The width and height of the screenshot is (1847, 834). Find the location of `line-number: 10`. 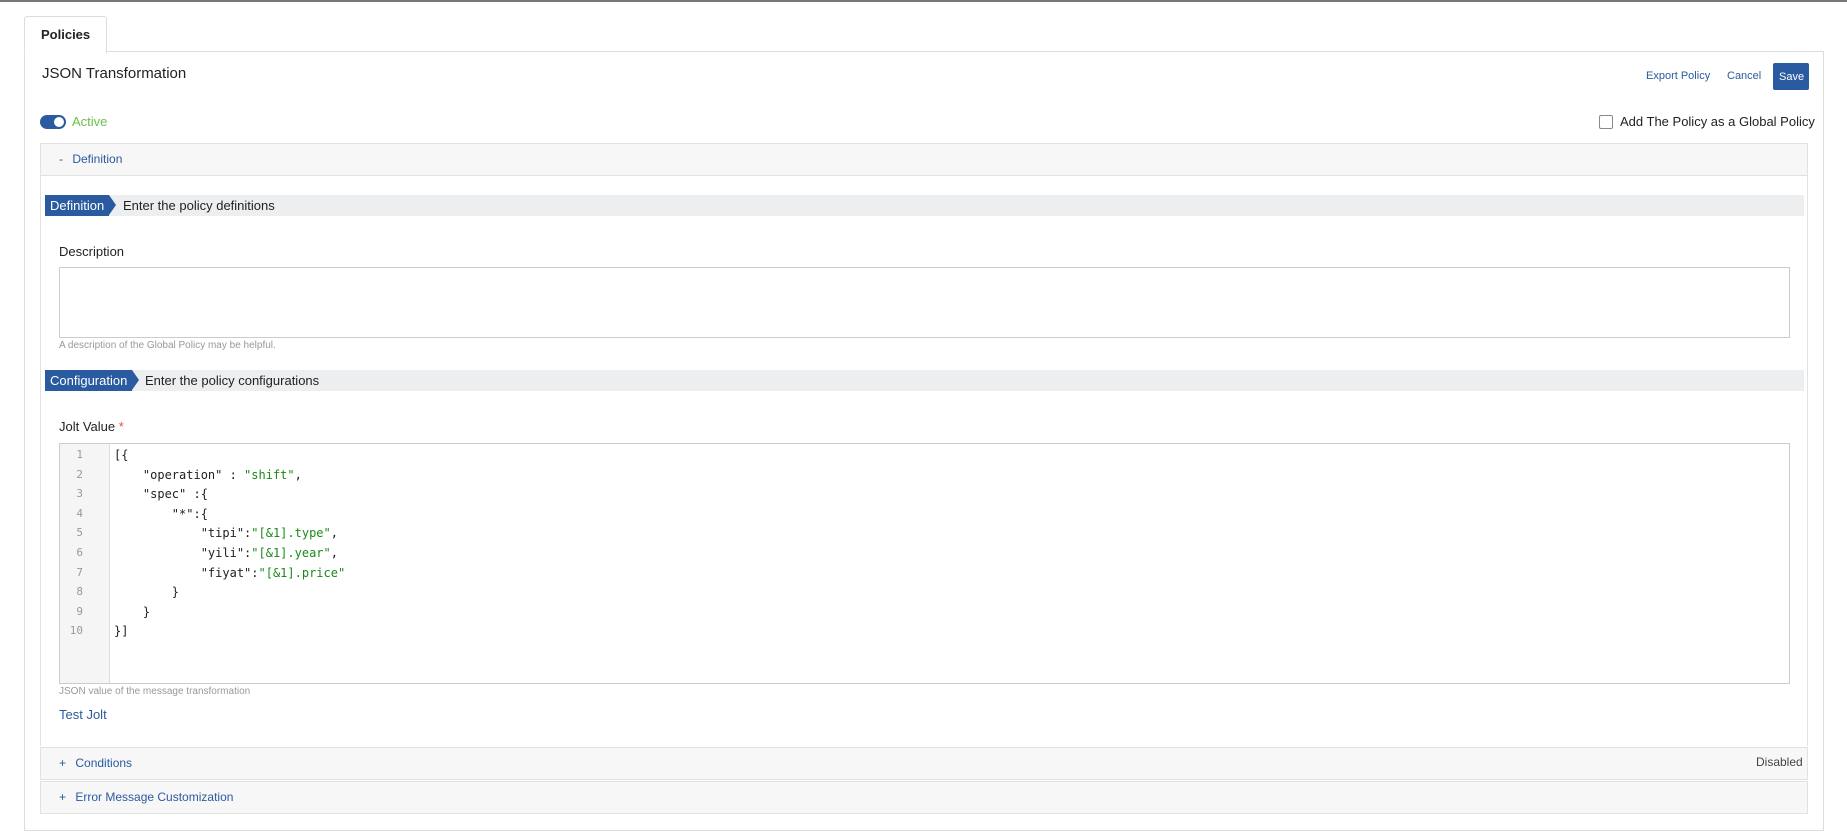

line-number: 10 is located at coordinates (76, 631).